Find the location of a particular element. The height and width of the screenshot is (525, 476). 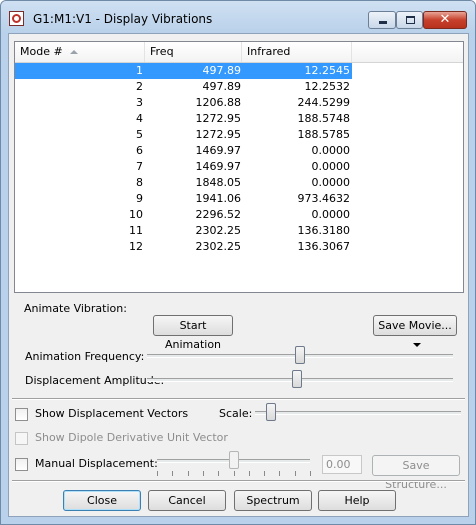

mode-cell: 4 is located at coordinates (139, 118).